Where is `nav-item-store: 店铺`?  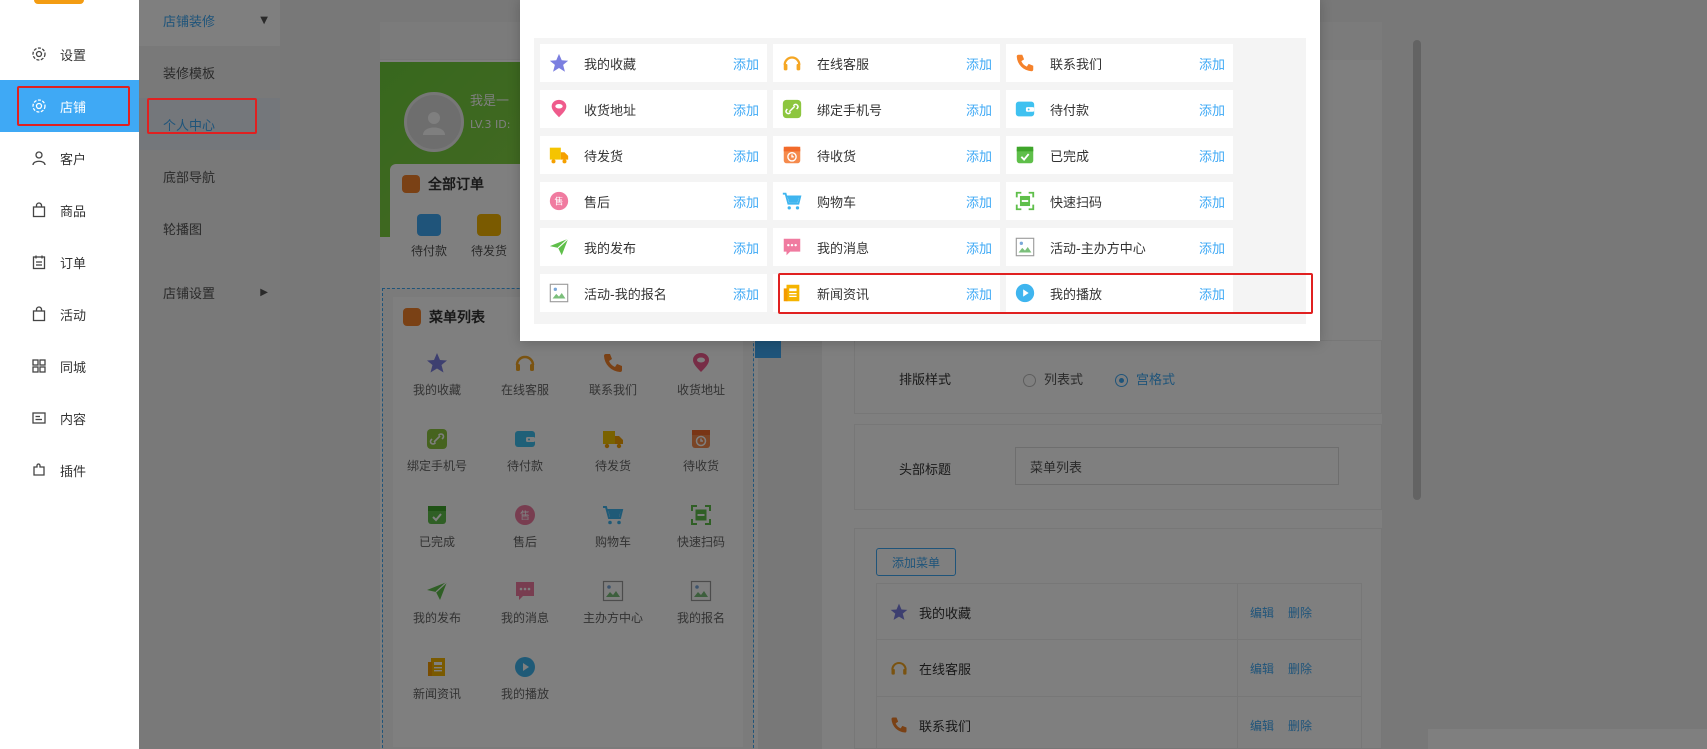
nav-item-store: 店铺 is located at coordinates (69, 106).